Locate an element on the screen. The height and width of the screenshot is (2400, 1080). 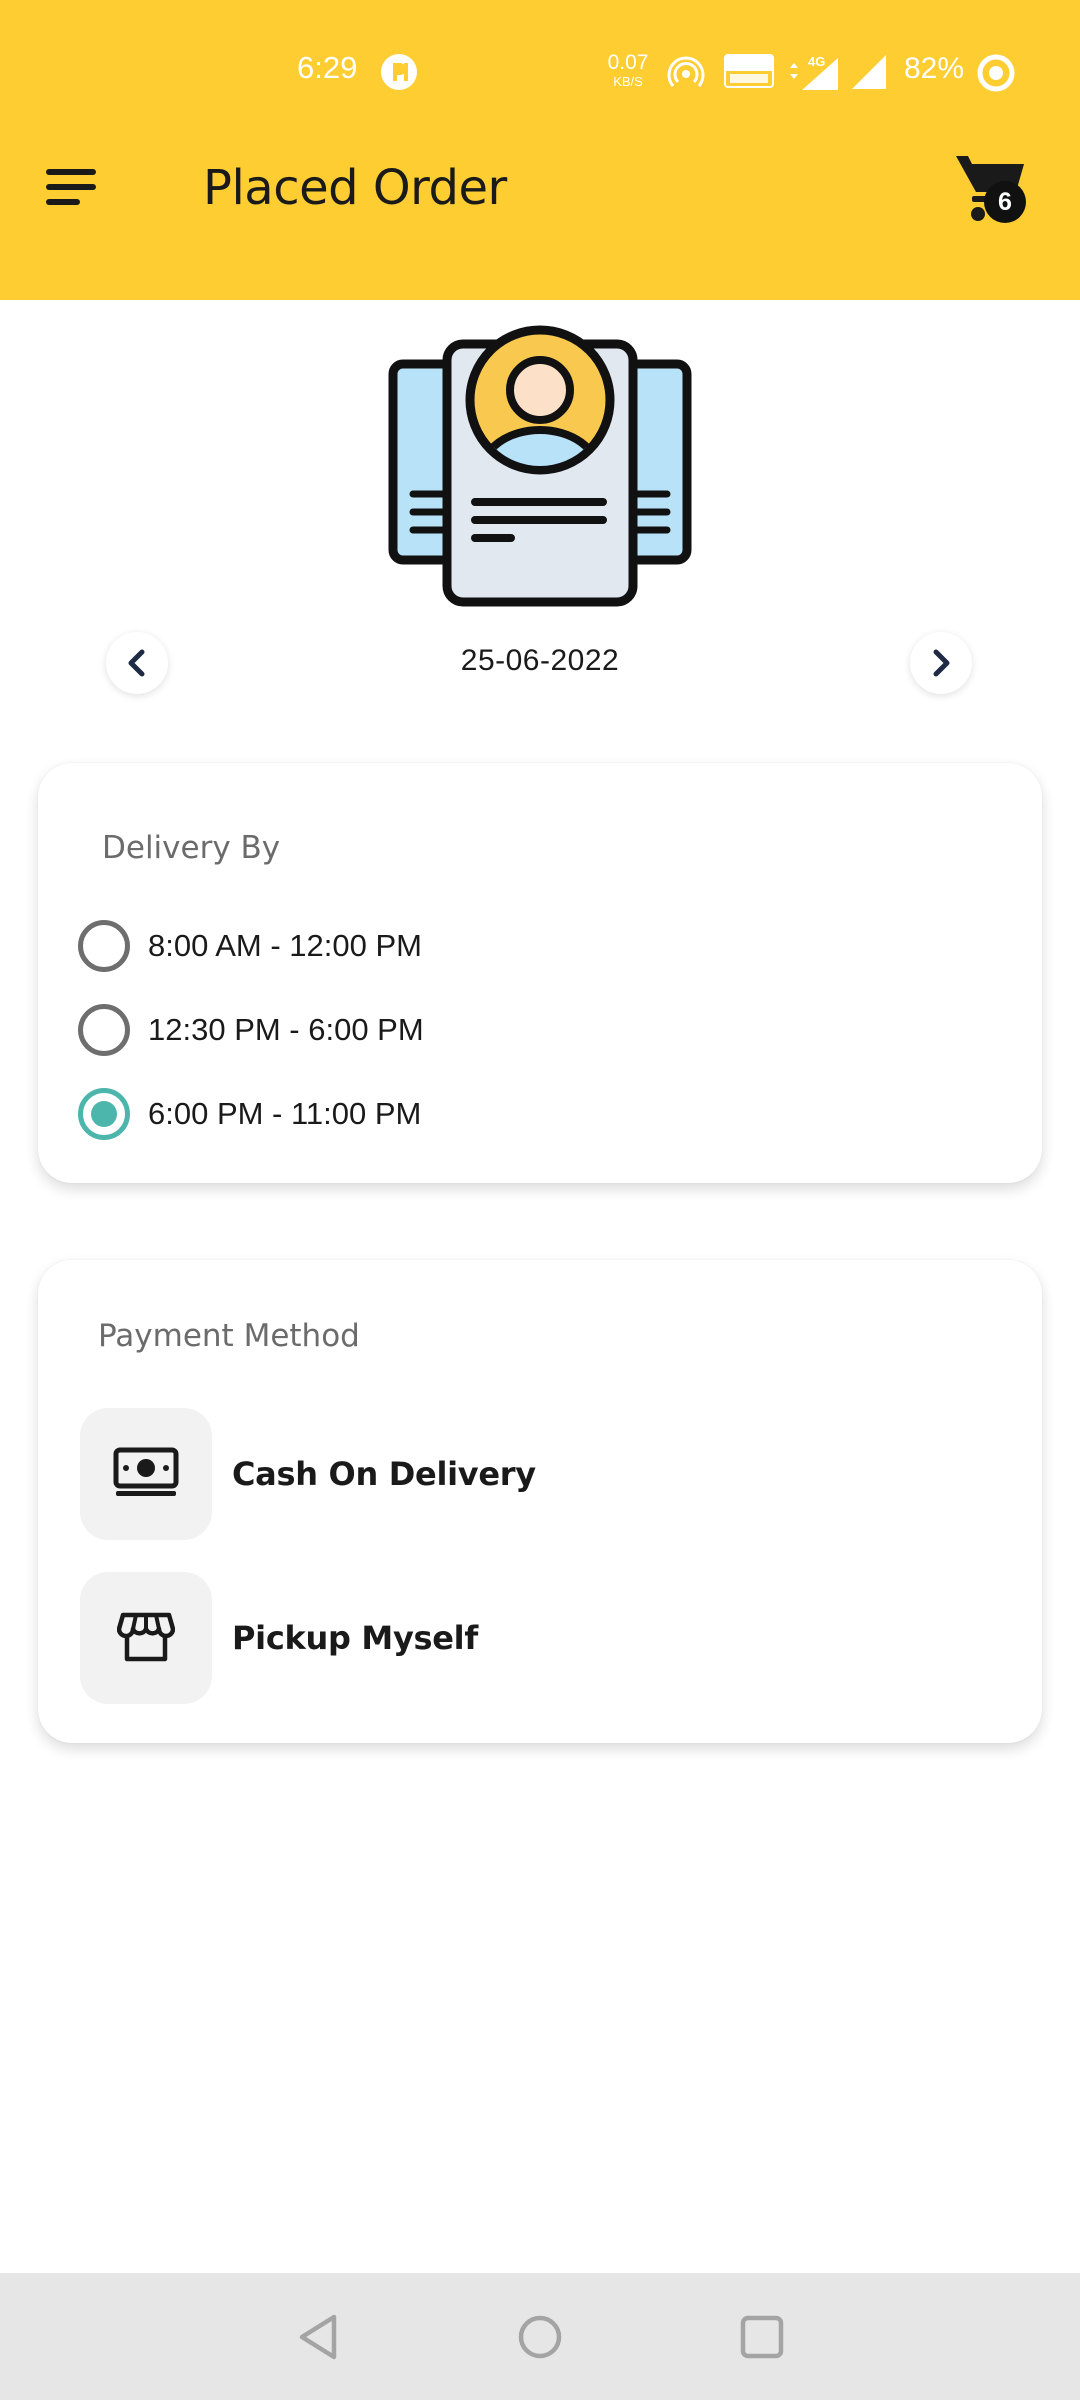
store-icon is located at coordinates (146, 1637).